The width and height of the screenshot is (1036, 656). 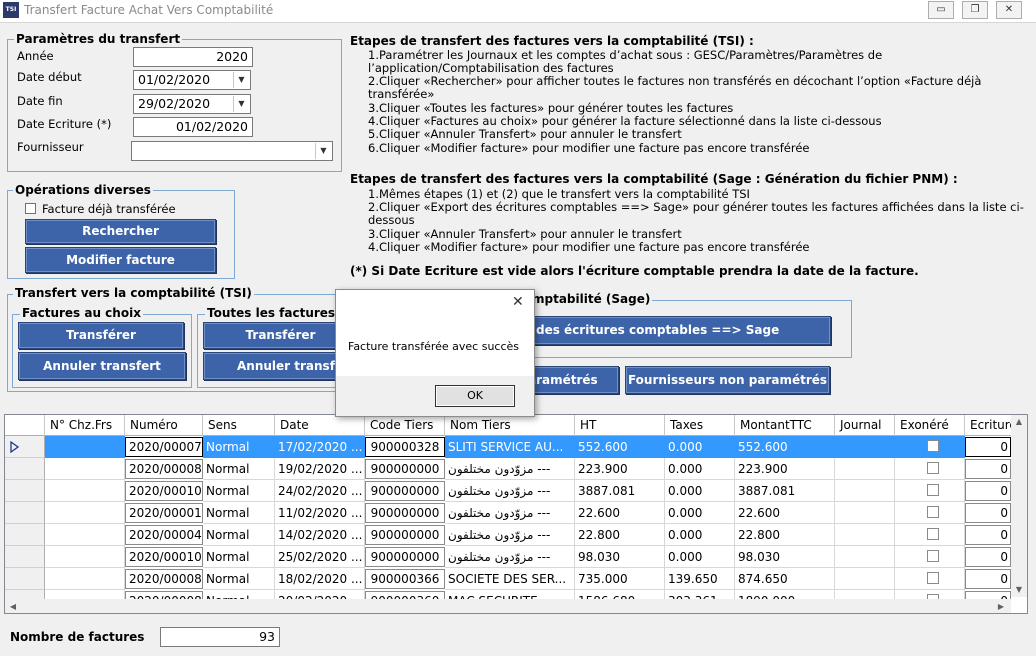 What do you see at coordinates (120, 260) in the screenshot?
I see `modifier-facture-button: Modifier facture` at bounding box center [120, 260].